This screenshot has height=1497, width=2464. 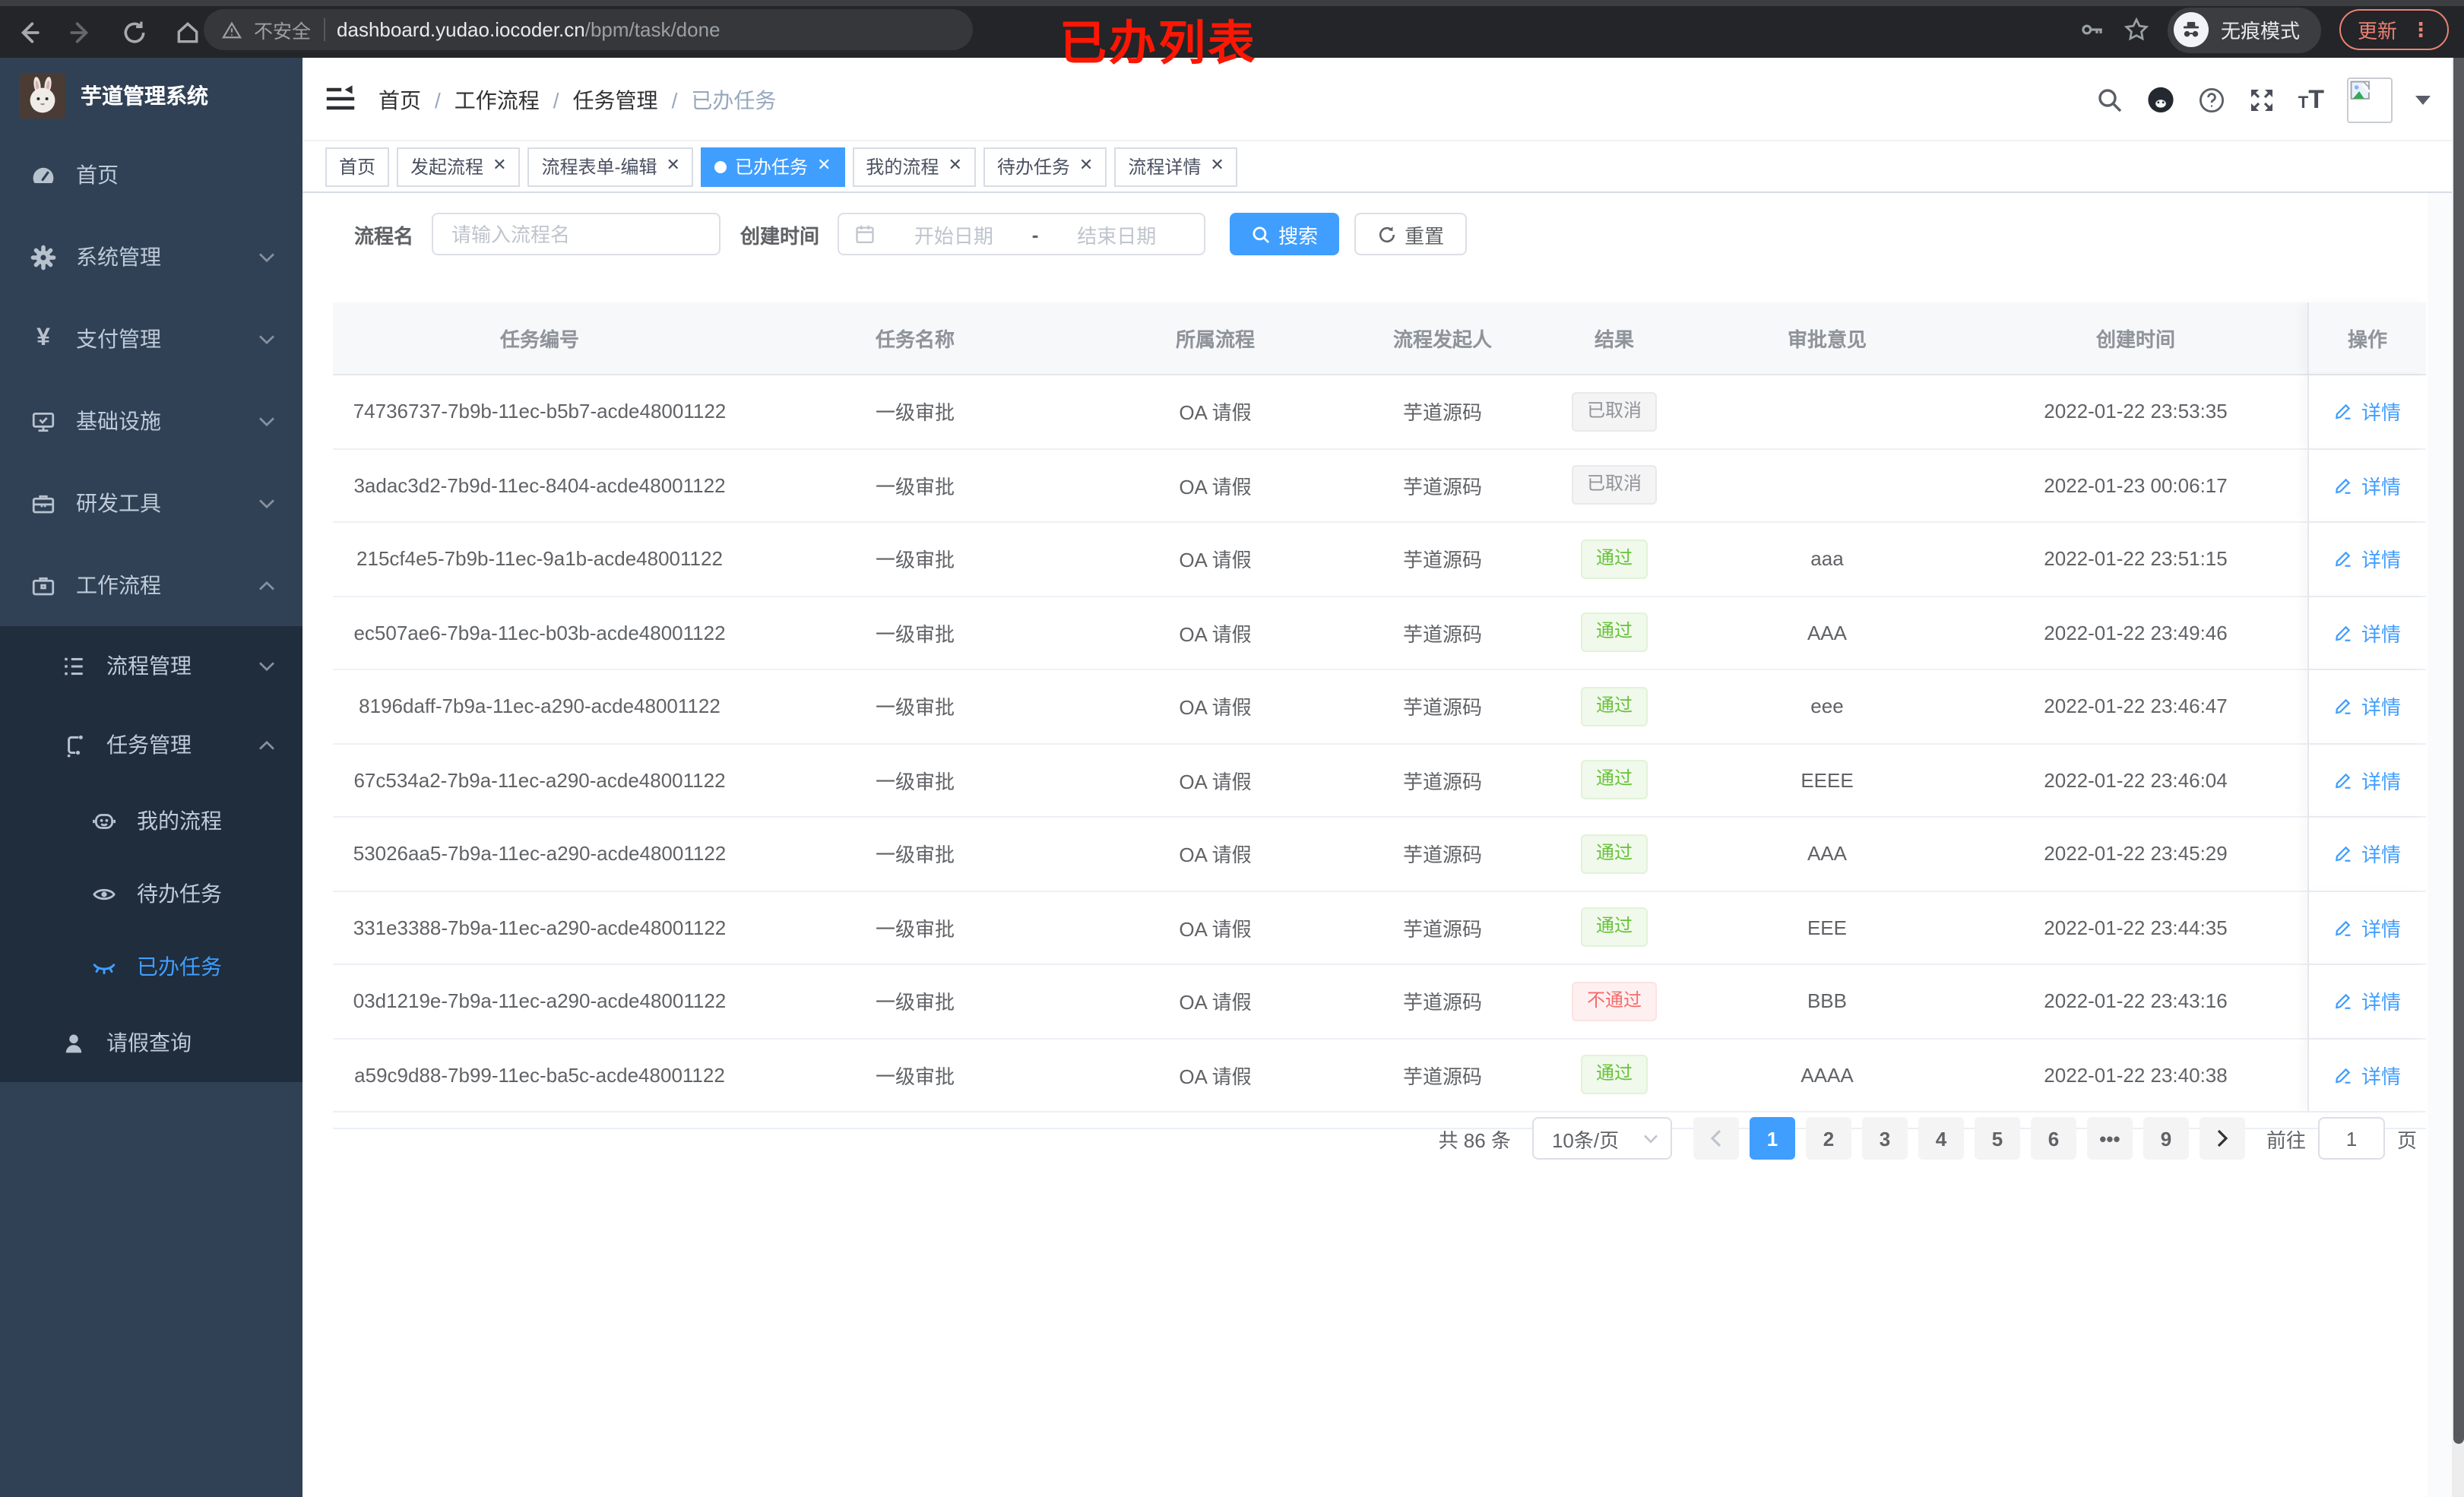 I want to click on end-date-placeholder: 结束日期, so click(x=1116, y=234).